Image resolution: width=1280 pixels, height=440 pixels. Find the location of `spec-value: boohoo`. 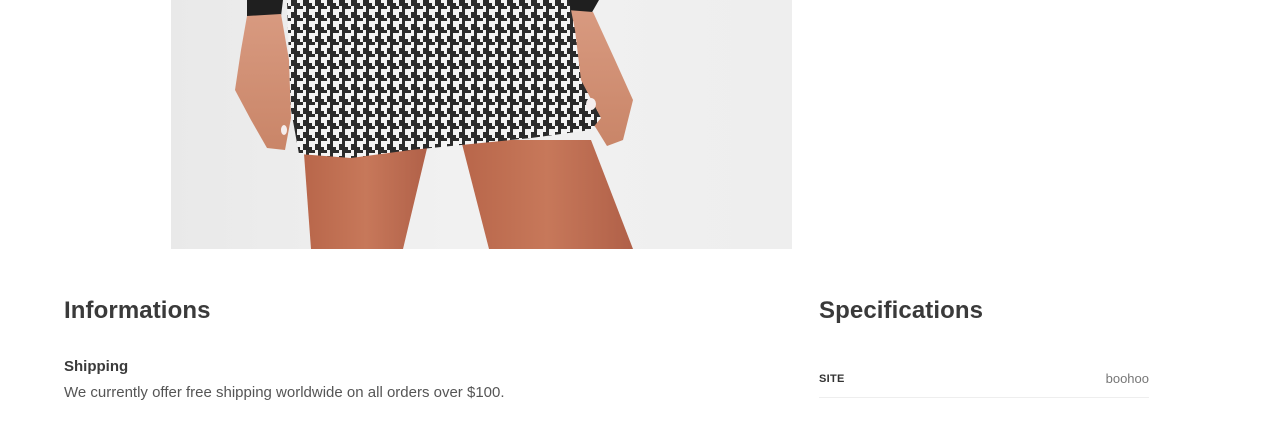

spec-value: boohoo is located at coordinates (1127, 378).